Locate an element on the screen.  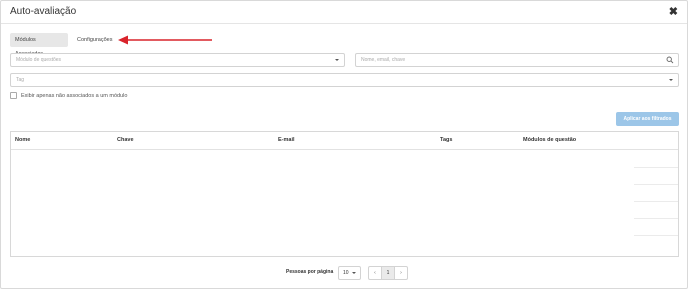
column-header-tags: Tags is located at coordinates (446, 140).